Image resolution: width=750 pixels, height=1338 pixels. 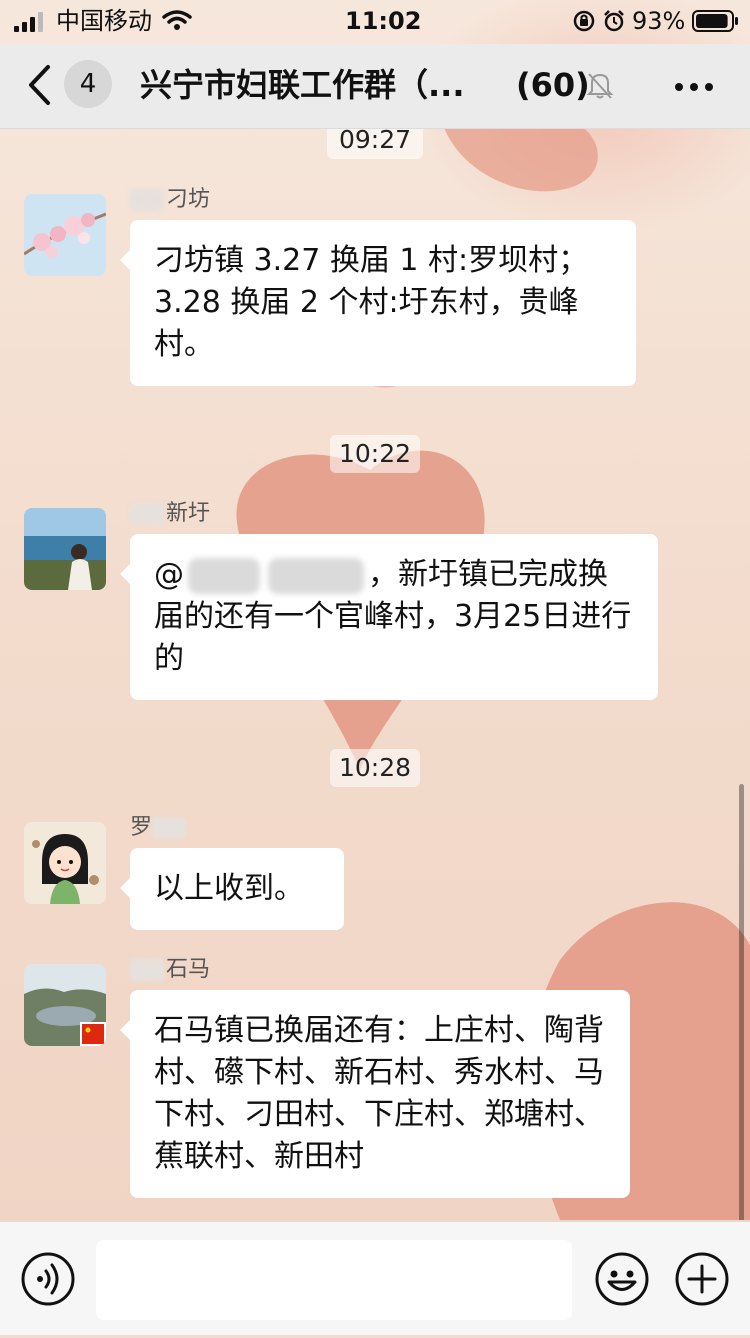 I want to click on orientation-lock-icon, so click(x=584, y=21).